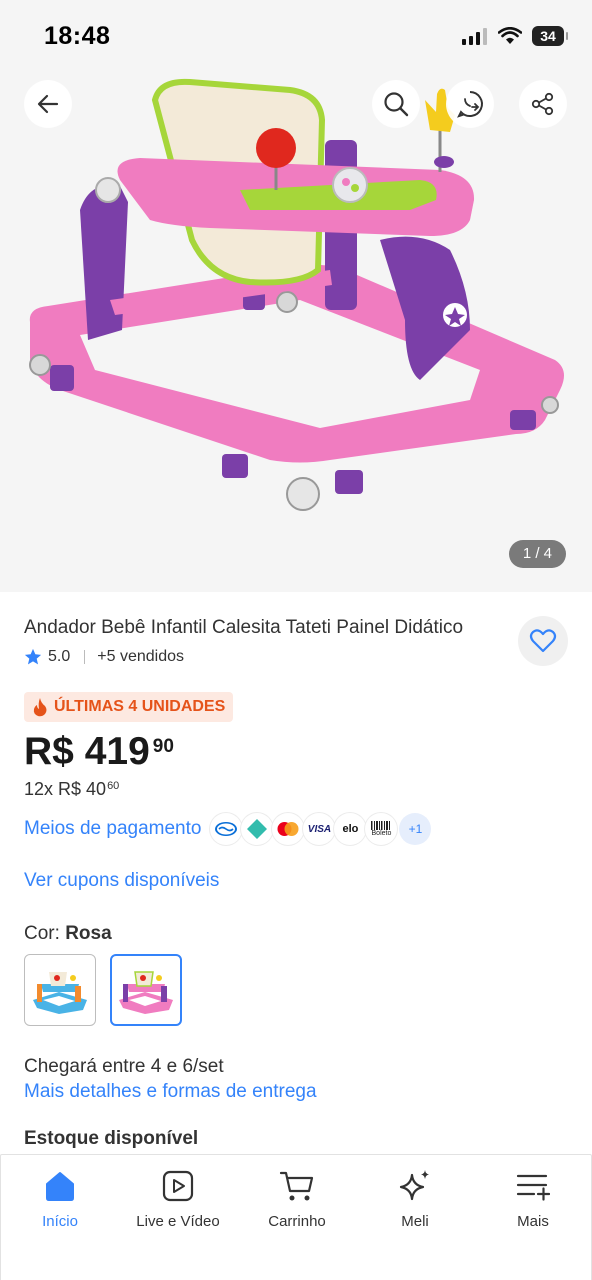 The height and width of the screenshot is (1280, 592). What do you see at coordinates (474, 36) in the screenshot?
I see `signal-icon` at bounding box center [474, 36].